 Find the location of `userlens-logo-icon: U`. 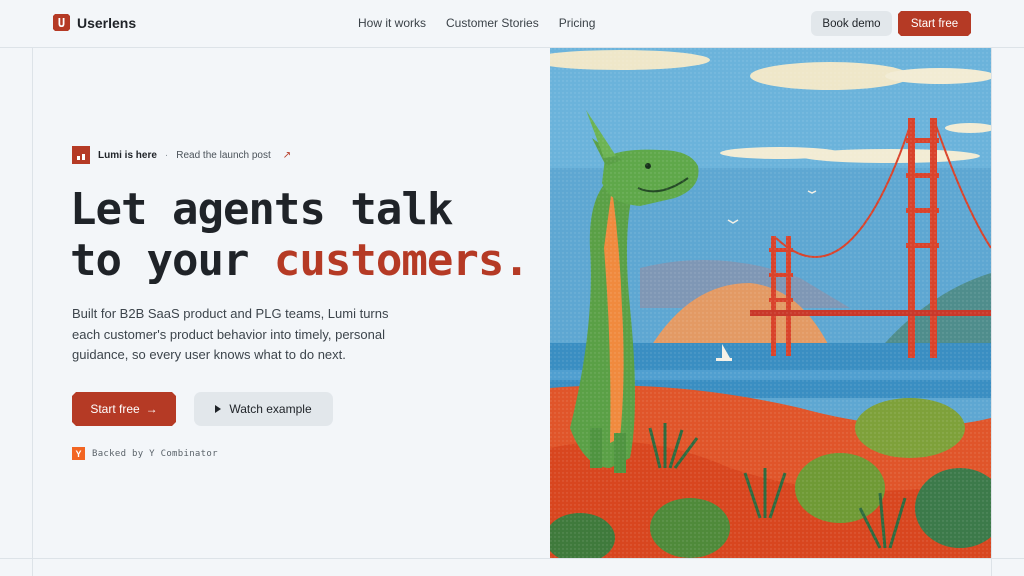

userlens-logo-icon: U is located at coordinates (61, 22).